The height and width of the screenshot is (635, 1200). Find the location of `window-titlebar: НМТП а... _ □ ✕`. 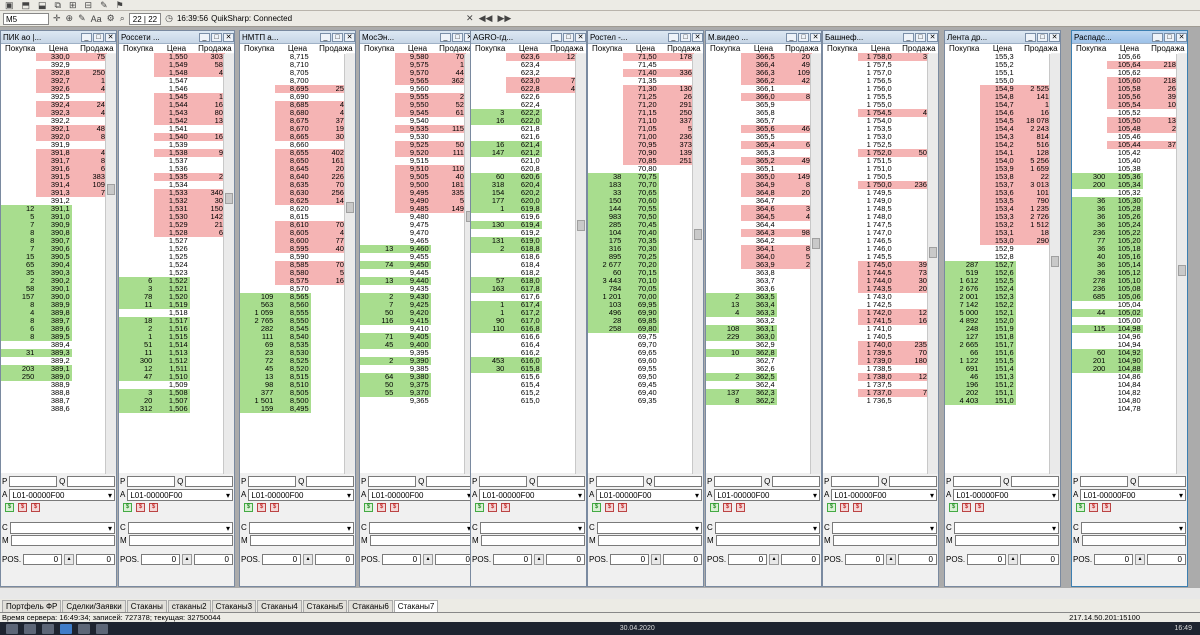

window-titlebar: НМТП а... _ □ ✕ is located at coordinates (297, 37).